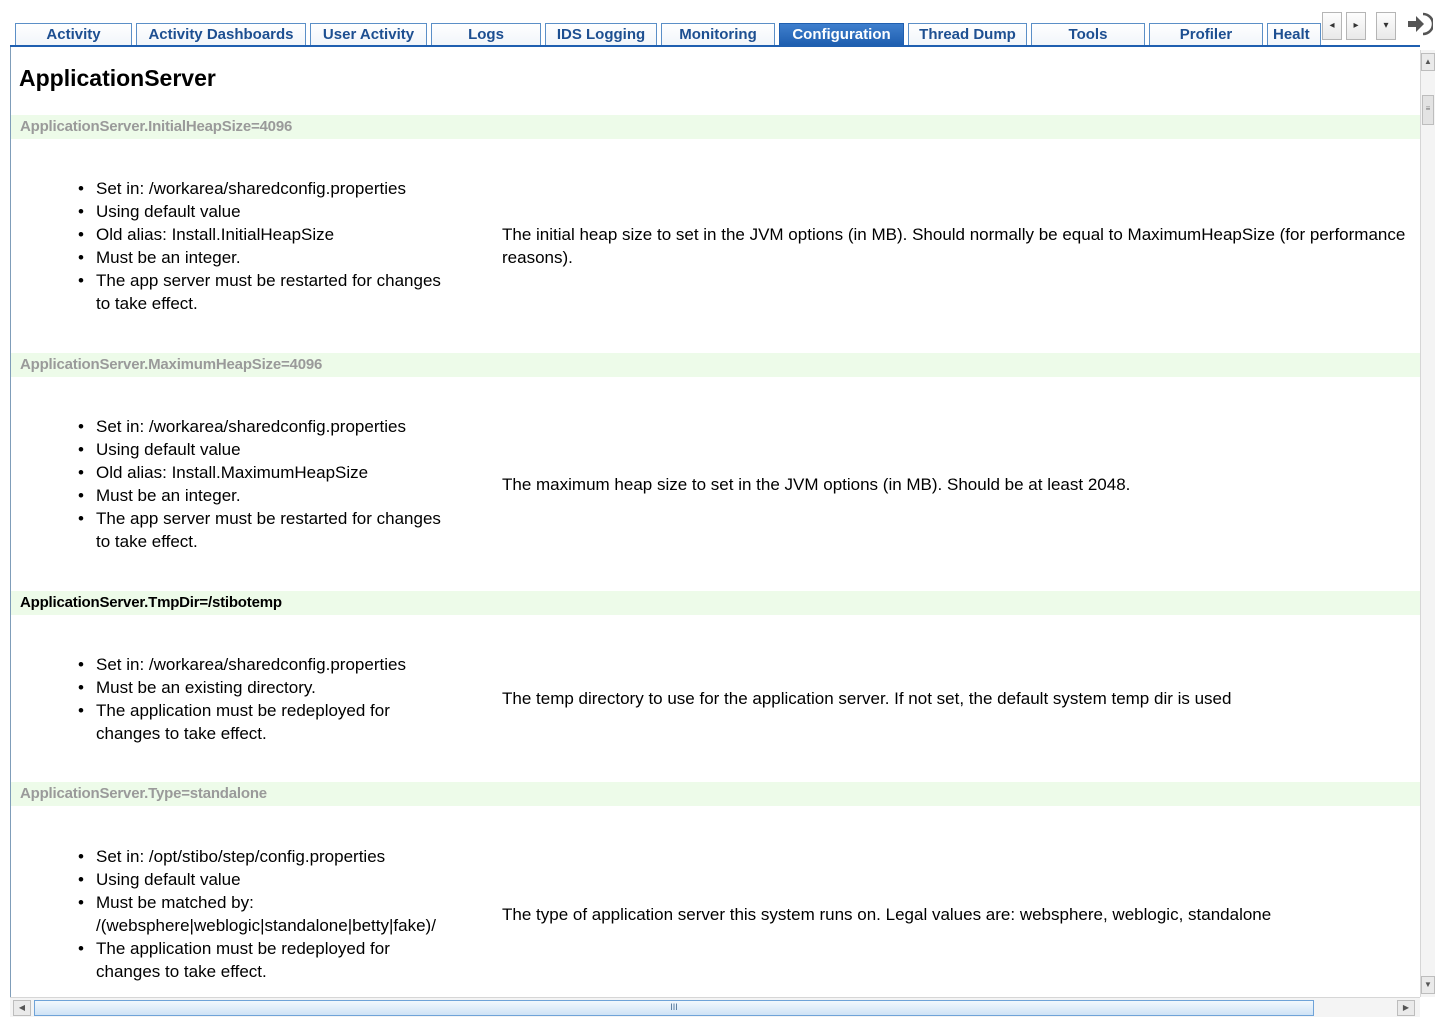 This screenshot has height=1017, width=1435. What do you see at coordinates (261, 687) in the screenshot?
I see `property-detail: Must be an existing directory.` at bounding box center [261, 687].